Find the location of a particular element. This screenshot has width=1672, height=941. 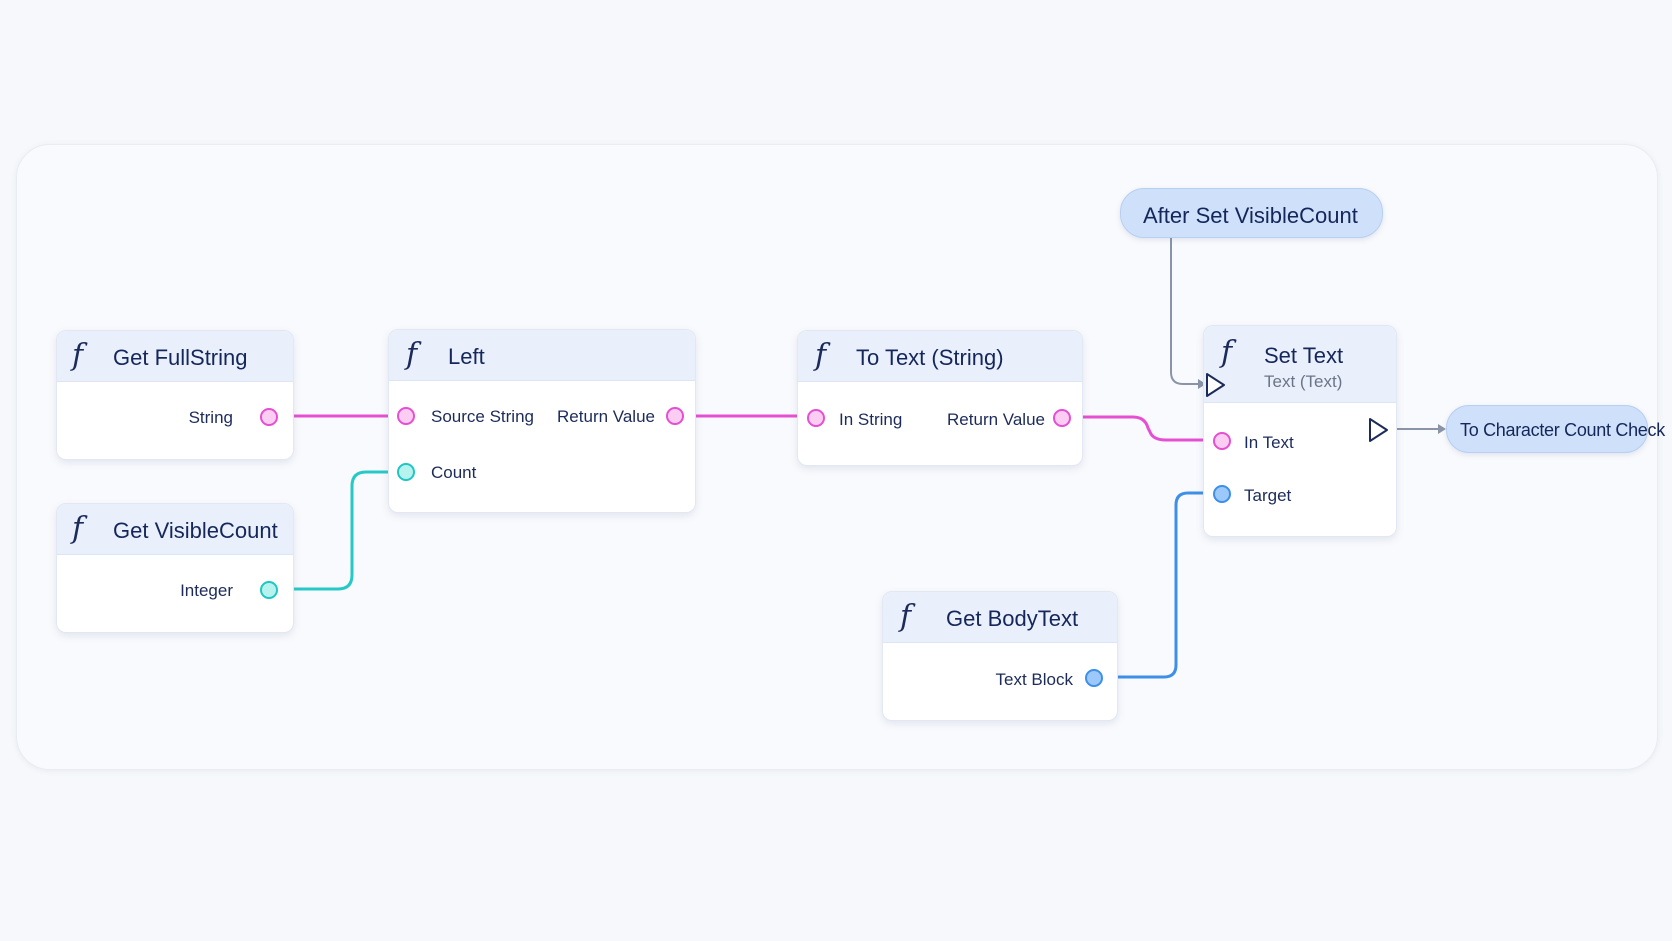

node-left: f Left Source String Return Value Count is located at coordinates (542, 421).